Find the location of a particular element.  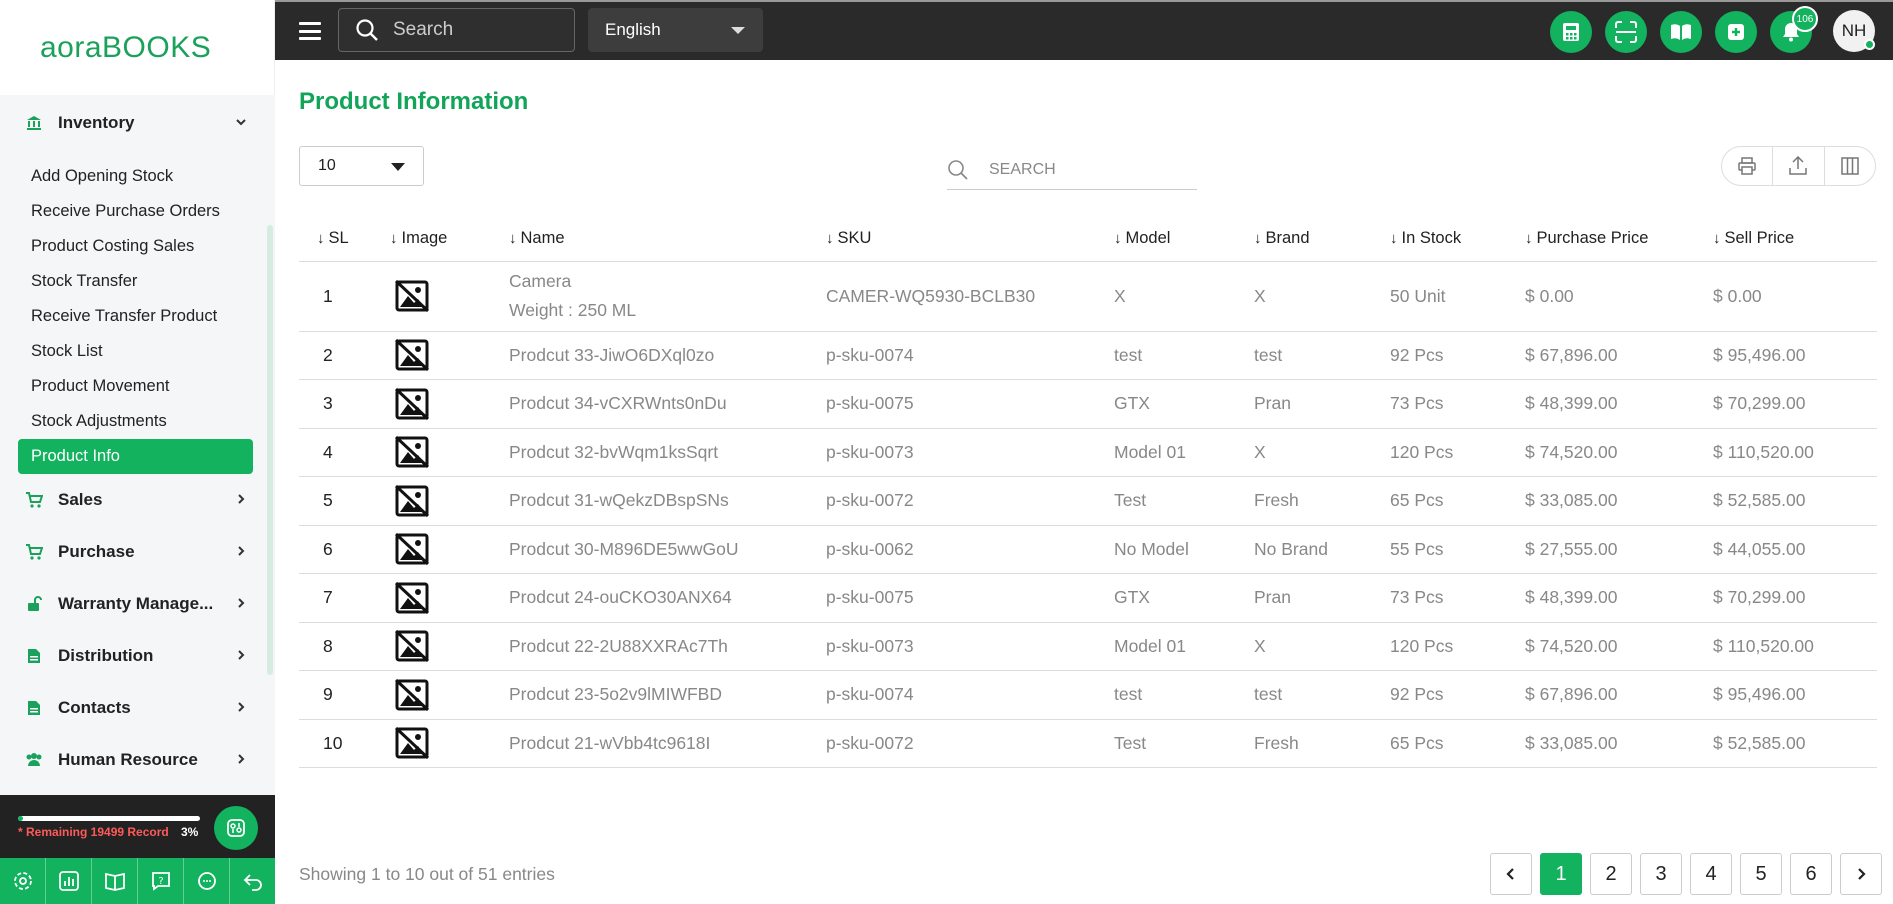

add-button is located at coordinates (1736, 32).